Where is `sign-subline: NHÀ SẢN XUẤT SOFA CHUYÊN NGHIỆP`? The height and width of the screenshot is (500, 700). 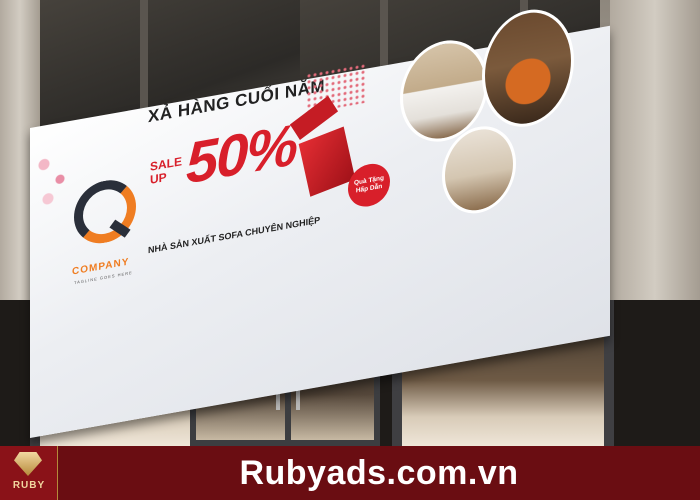
sign-subline: NHÀ SẢN XUẤT SOFA CHUYÊN NGHIỆP is located at coordinates (234, 235).